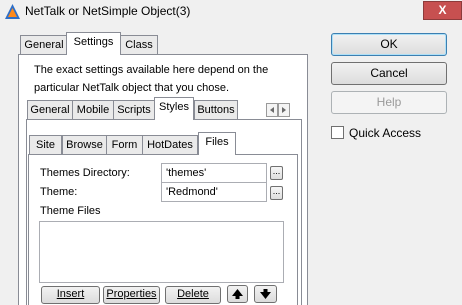  Describe the element at coordinates (70, 211) in the screenshot. I see `theme-files-label: Theme Files` at that location.